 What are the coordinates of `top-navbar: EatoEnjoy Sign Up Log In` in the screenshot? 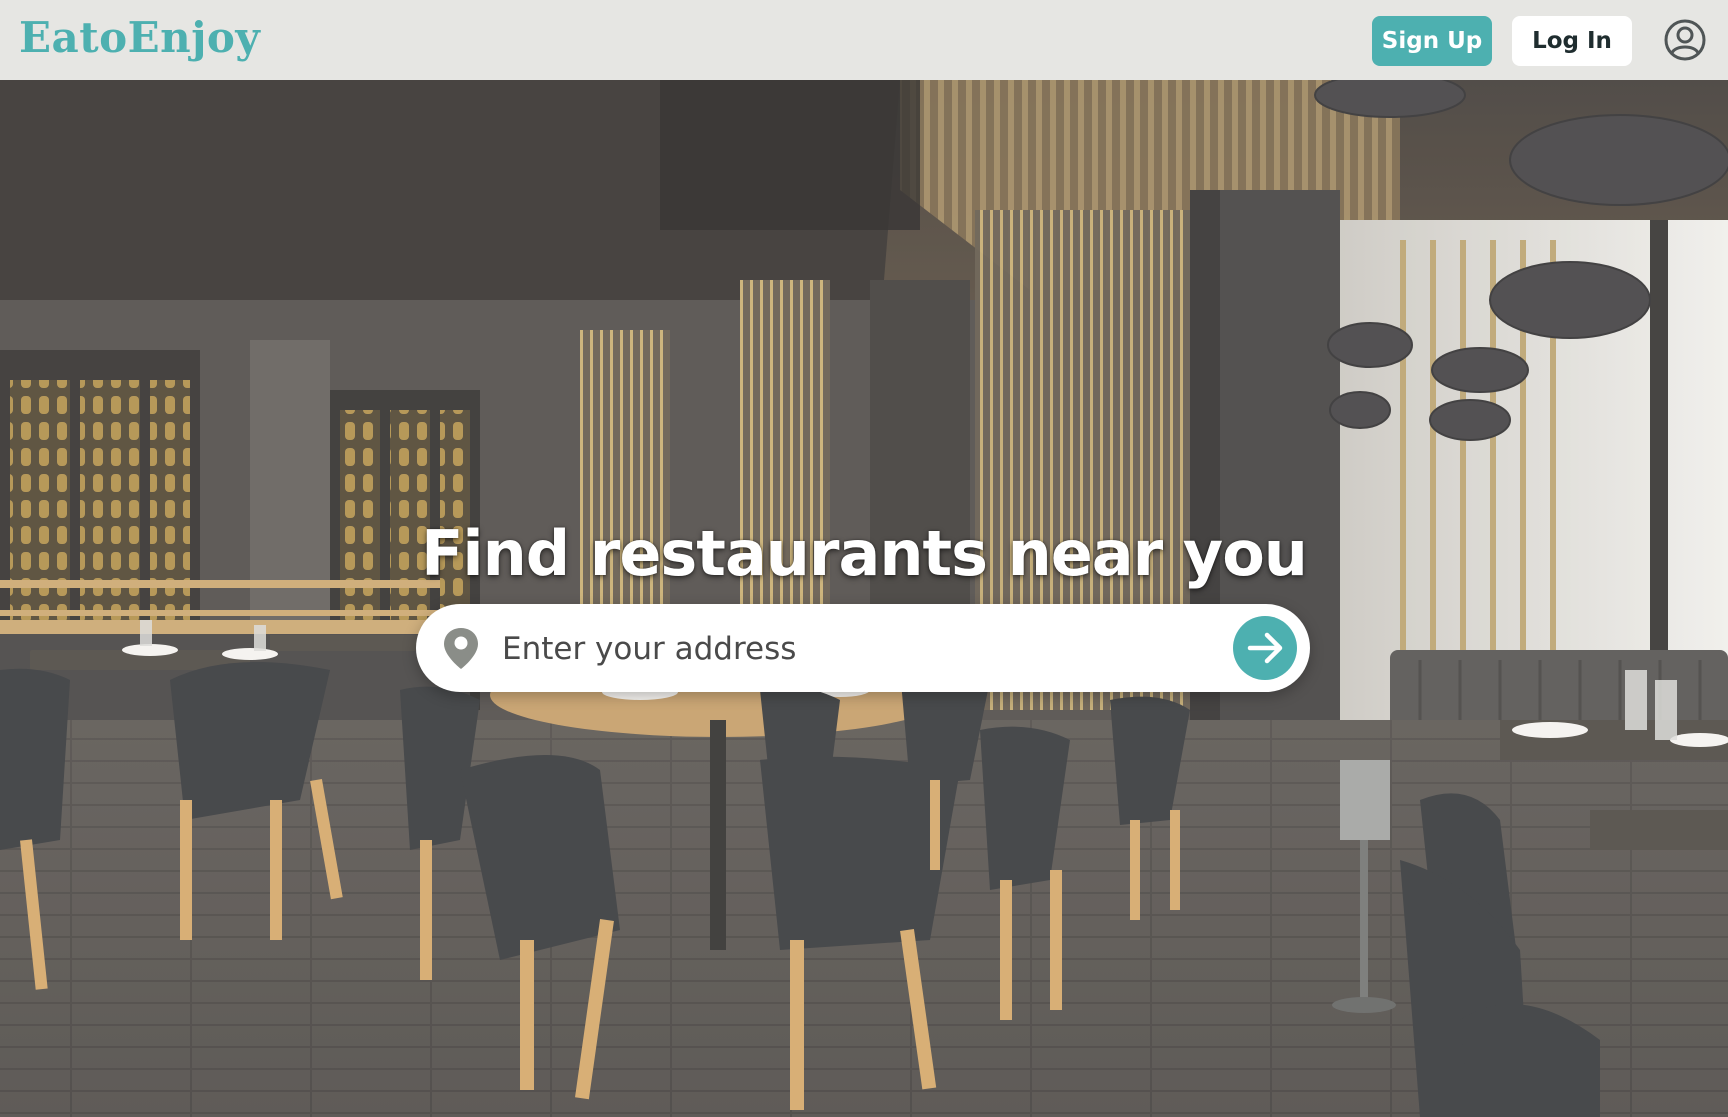 It's located at (864, 40).